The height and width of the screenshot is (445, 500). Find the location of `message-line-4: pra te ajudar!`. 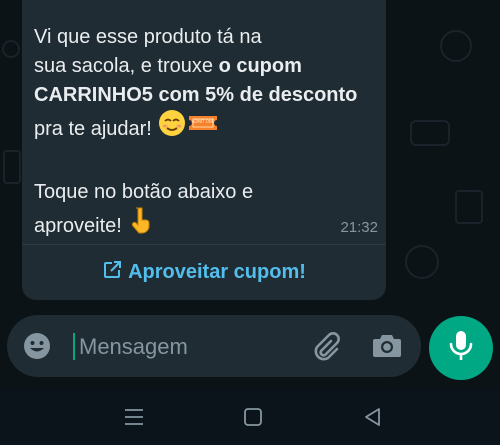

message-line-4: pra te ajudar! is located at coordinates (93, 128).